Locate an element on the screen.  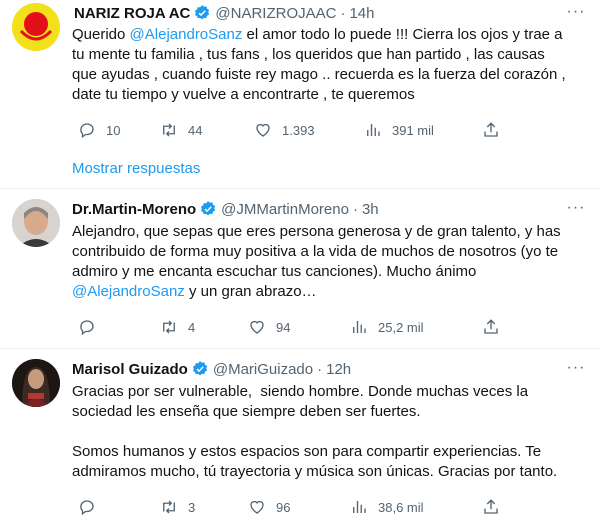
retweet-button: 44 is located at coordinates (181, 130).